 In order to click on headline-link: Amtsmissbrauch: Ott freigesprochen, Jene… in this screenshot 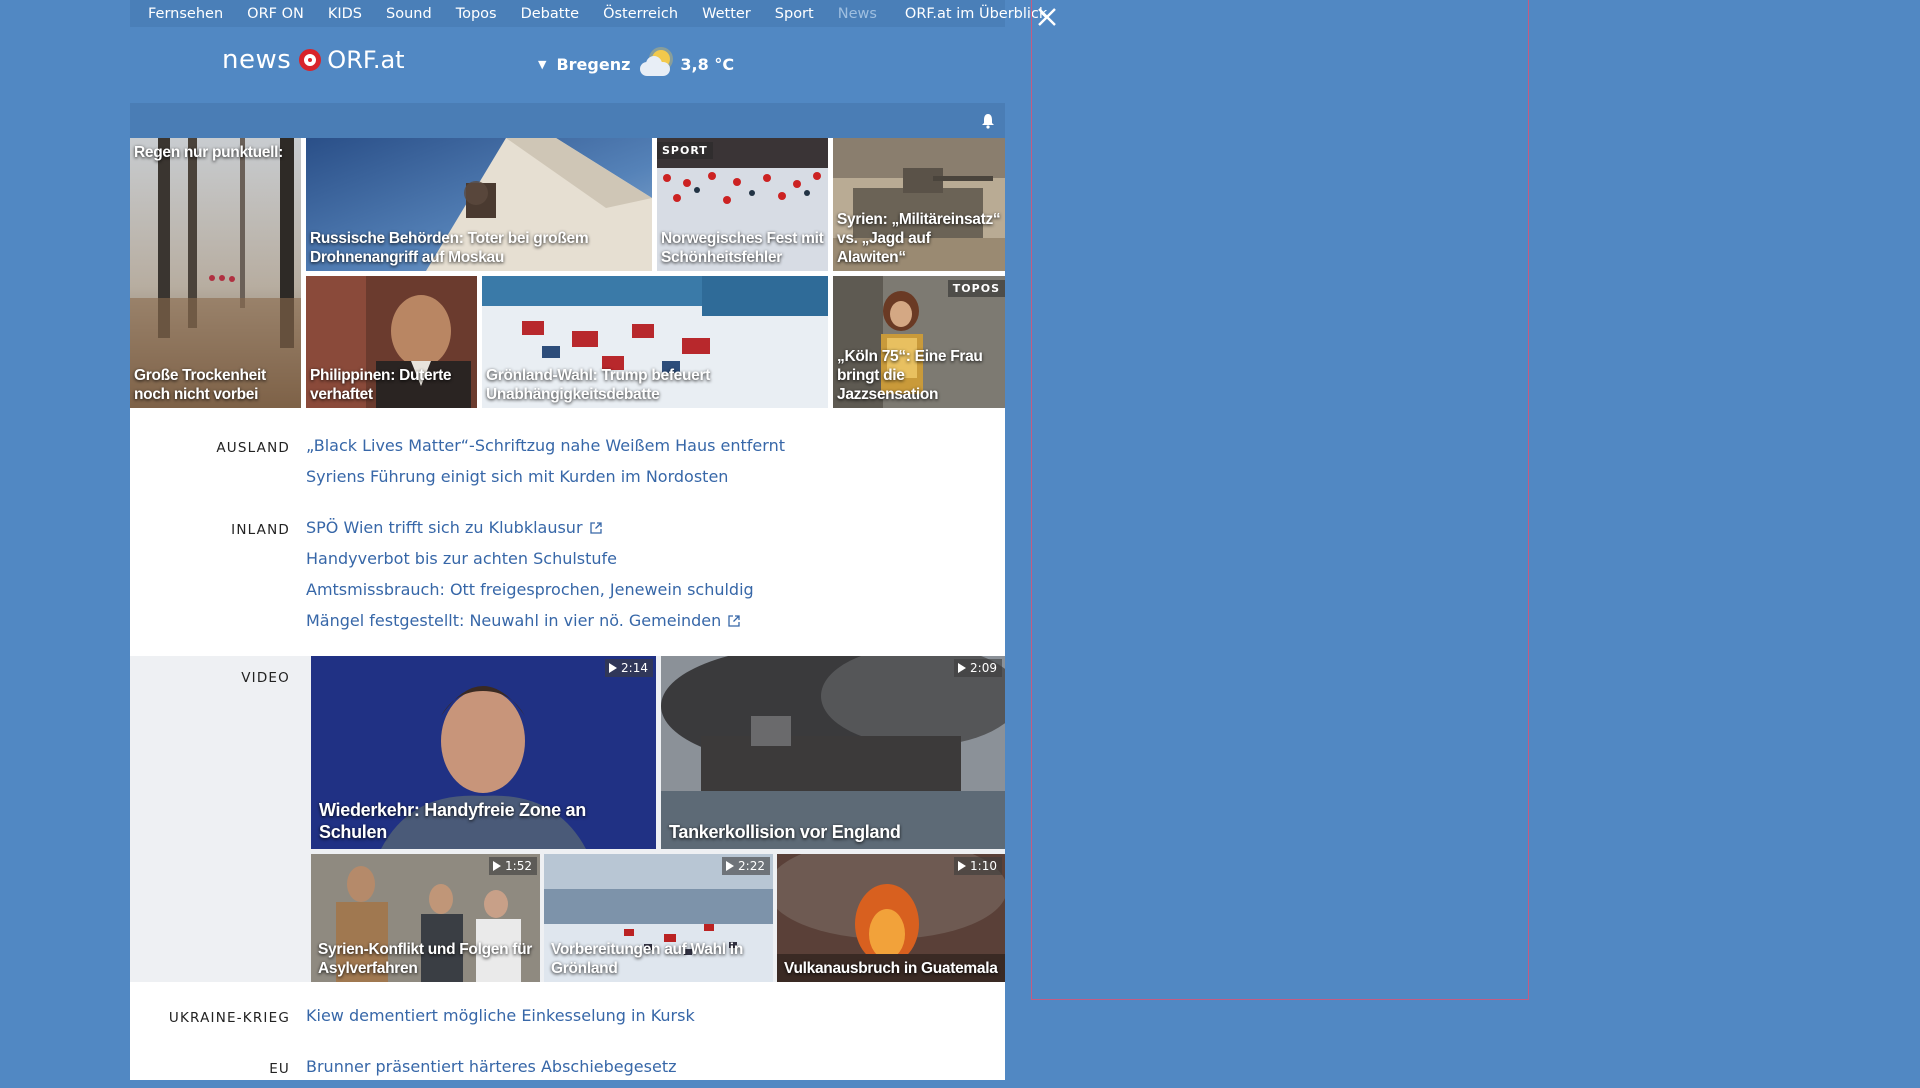, I will do `click(530, 595)`.